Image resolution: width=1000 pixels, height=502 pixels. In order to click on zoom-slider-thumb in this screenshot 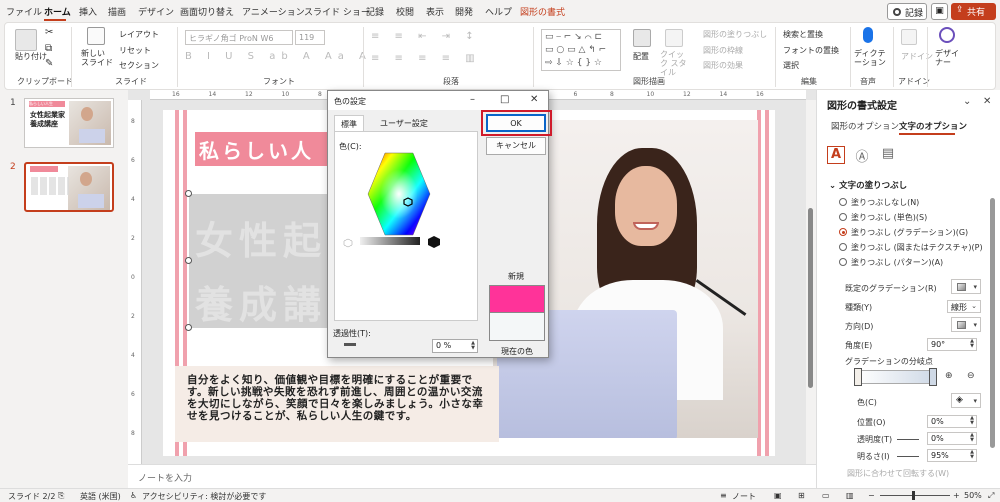, I will do `click(913, 495)`.